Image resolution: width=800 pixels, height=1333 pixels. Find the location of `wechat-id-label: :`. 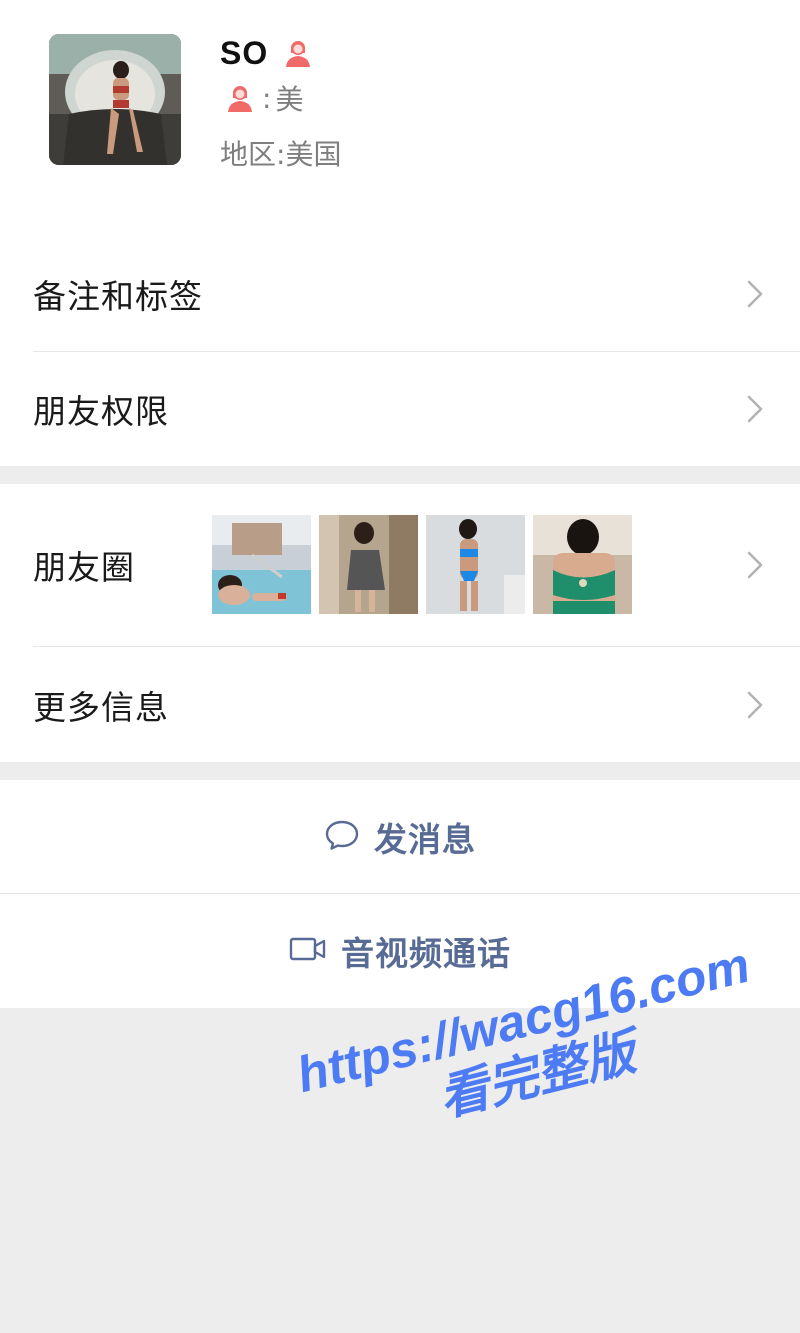

wechat-id-label: : is located at coordinates (267, 98).